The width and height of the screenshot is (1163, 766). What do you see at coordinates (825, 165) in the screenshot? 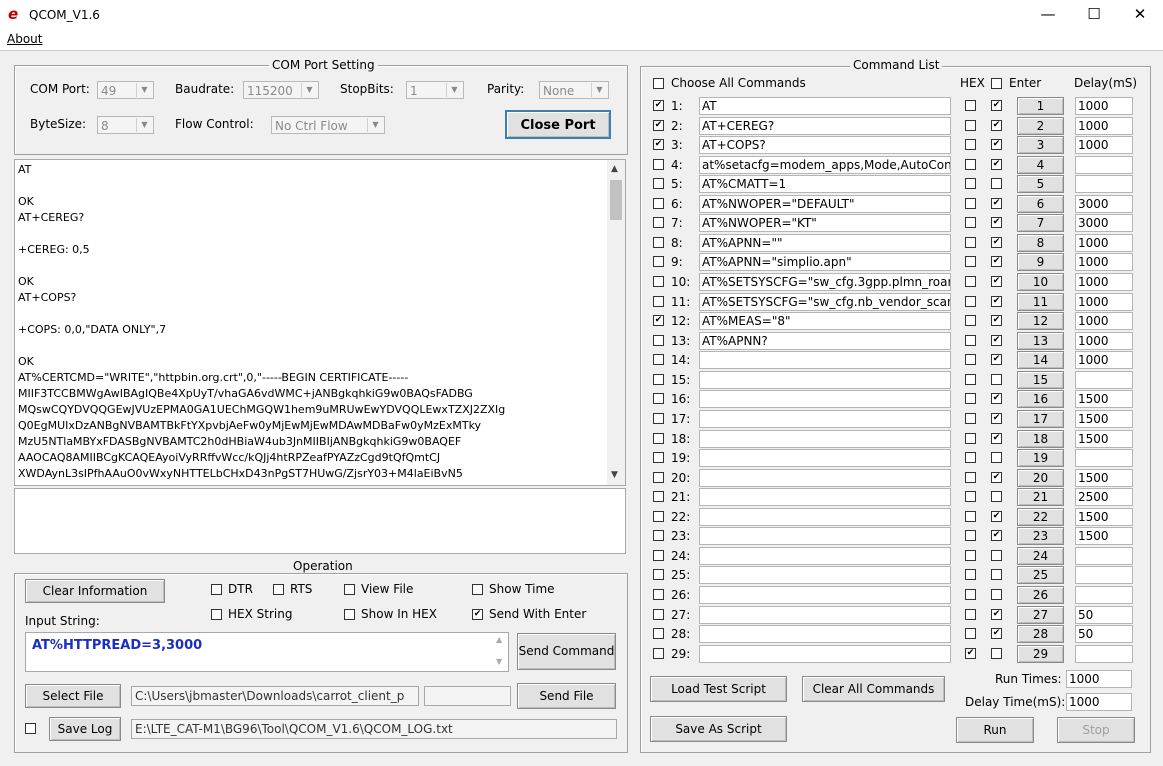
I see `command-input: at%setacfg=modem_apps,Mode,AutoConne` at bounding box center [825, 165].